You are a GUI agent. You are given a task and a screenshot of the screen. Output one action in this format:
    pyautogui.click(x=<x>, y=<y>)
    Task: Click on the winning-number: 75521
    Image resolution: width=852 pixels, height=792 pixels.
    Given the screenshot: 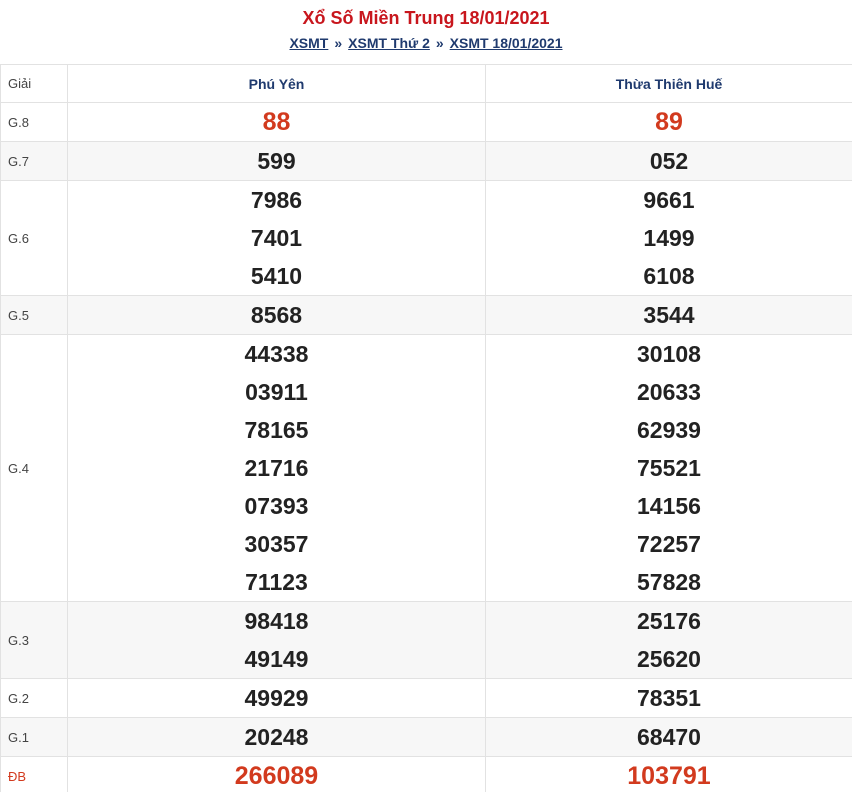 What is the action you would take?
    pyautogui.click(x=669, y=468)
    